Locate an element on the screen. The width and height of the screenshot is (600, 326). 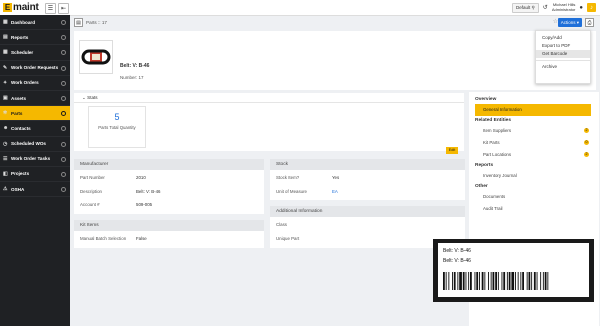
print-button: ⎙ is located at coordinates (589, 22).